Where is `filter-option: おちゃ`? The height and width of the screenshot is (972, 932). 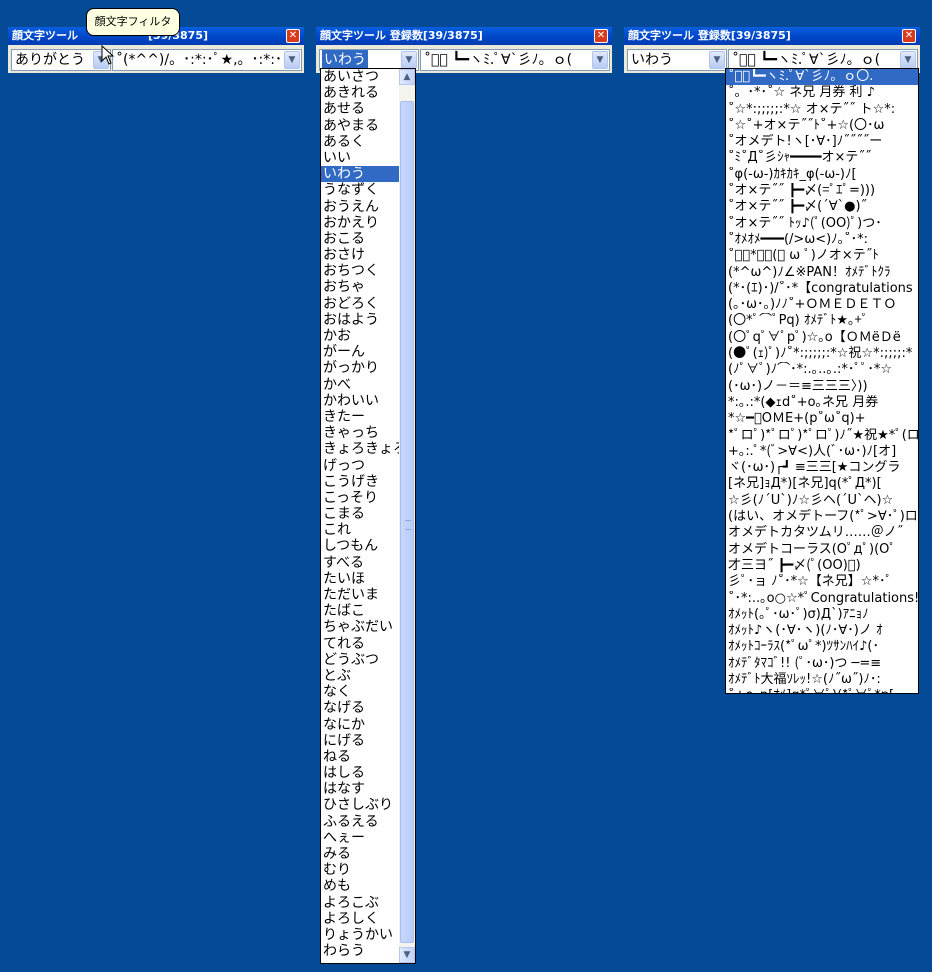
filter-option: おちゃ is located at coordinates (360, 287).